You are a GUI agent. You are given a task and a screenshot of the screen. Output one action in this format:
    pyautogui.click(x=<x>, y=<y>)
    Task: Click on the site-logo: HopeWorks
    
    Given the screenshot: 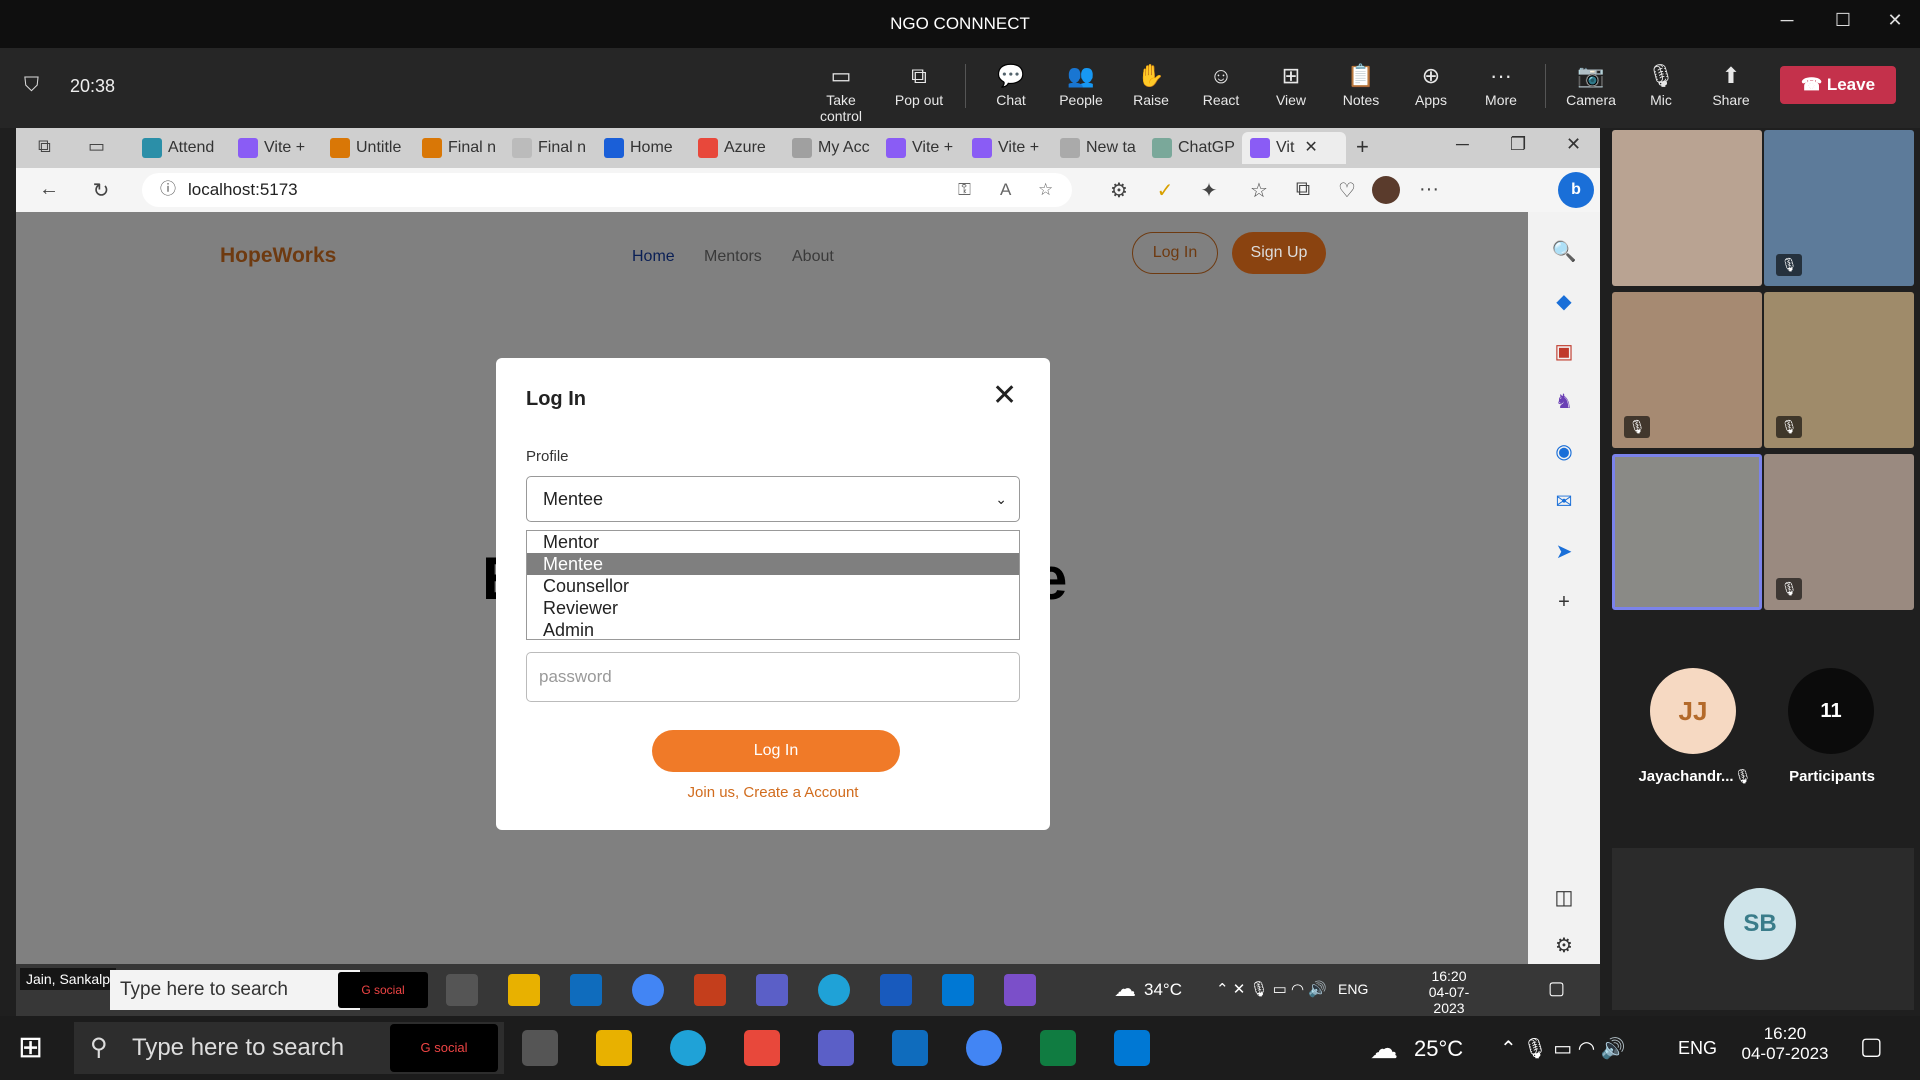 What is the action you would take?
    pyautogui.click(x=278, y=256)
    